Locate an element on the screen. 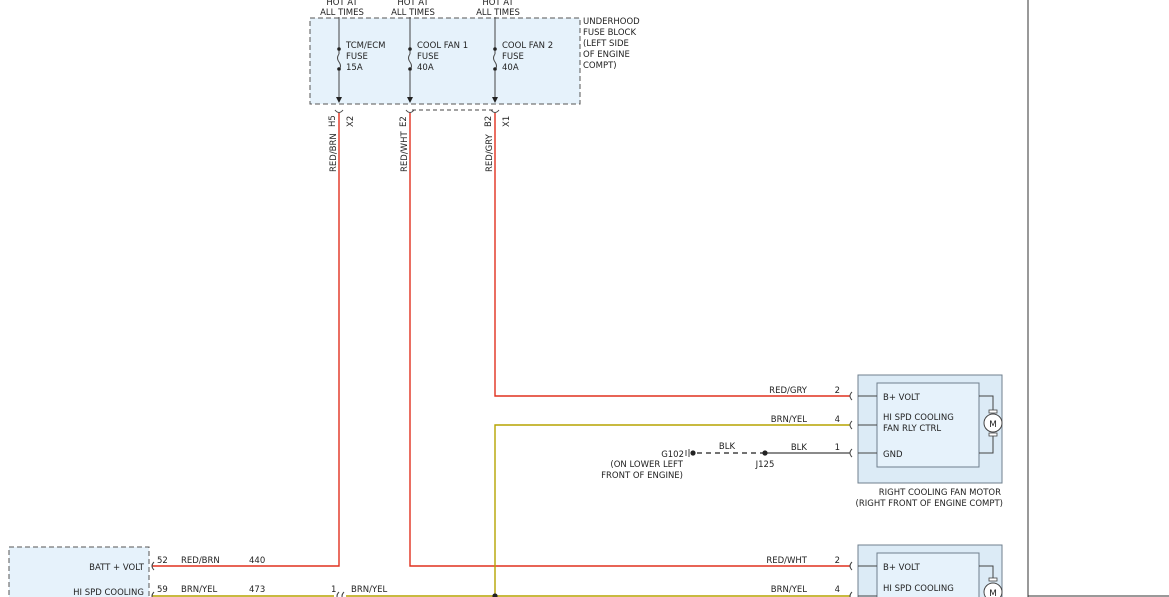  connector-chevron-h5 is located at coordinates (339, 111).